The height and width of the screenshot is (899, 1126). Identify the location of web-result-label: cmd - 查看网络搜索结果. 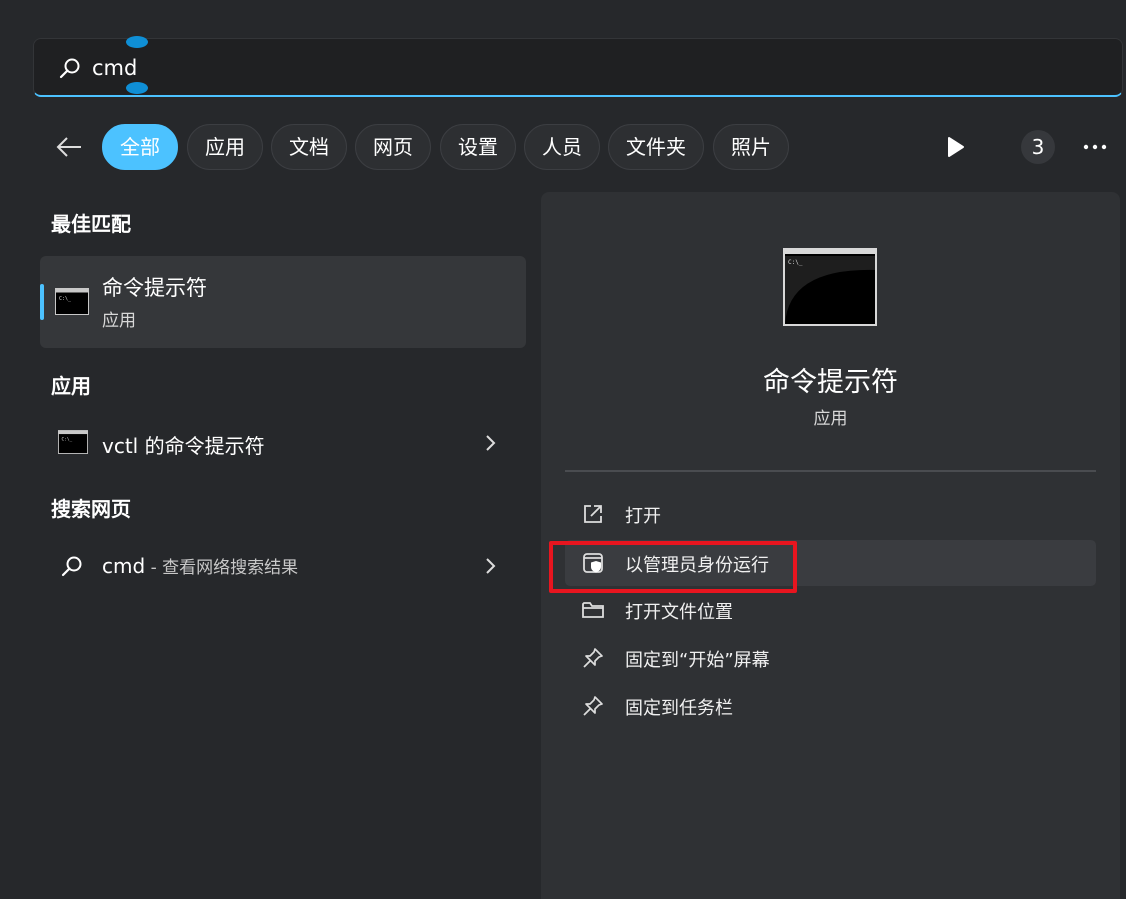
(200, 565).